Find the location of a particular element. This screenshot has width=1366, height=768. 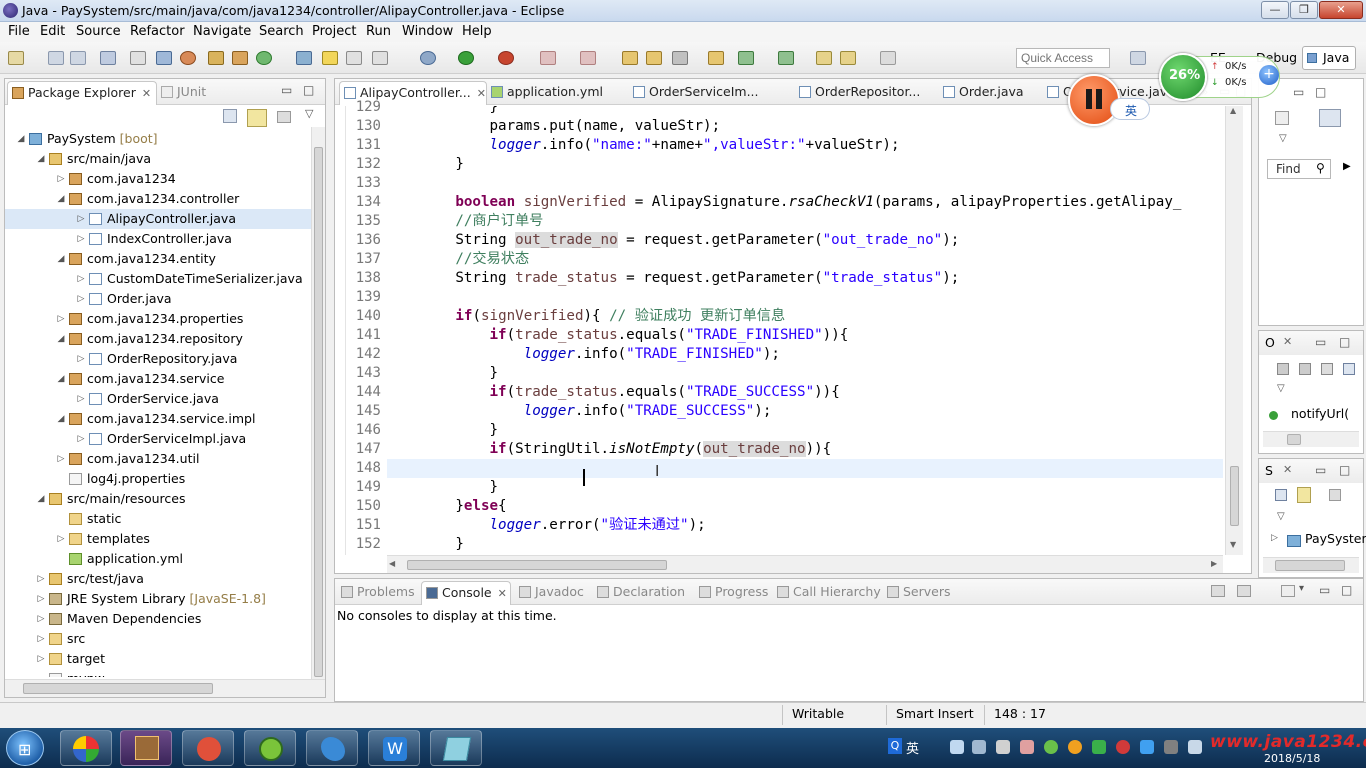

menu-help: Help is located at coordinates (477, 31).